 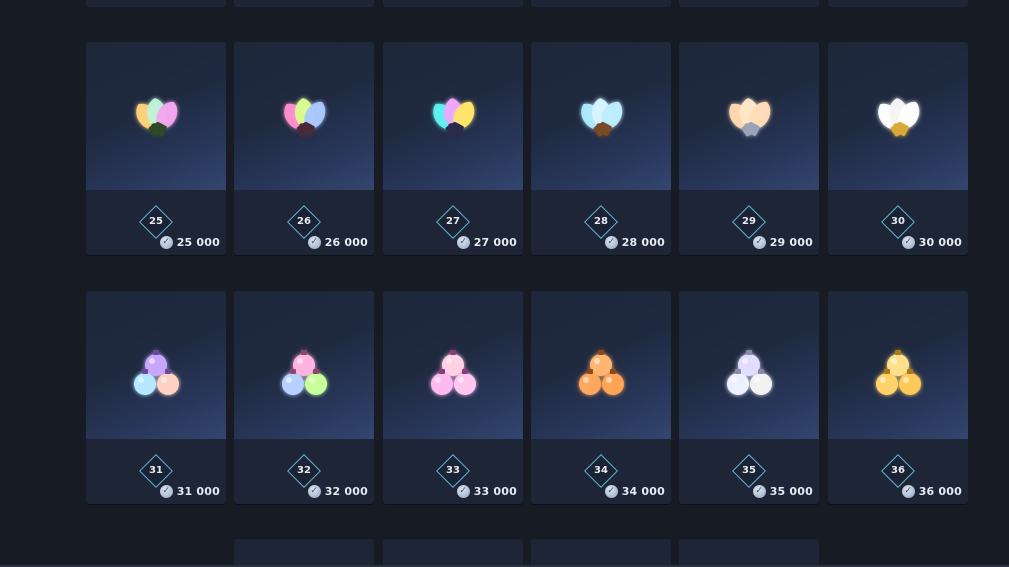 I want to click on reward-card: 25 ✓ 25 000, so click(x=156, y=148).